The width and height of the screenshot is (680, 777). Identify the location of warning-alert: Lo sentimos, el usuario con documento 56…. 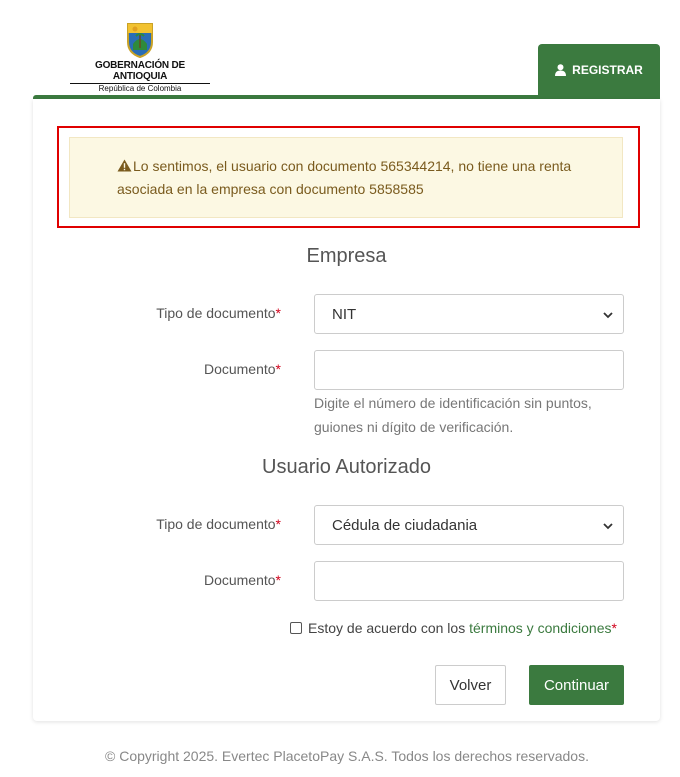
(346, 177).